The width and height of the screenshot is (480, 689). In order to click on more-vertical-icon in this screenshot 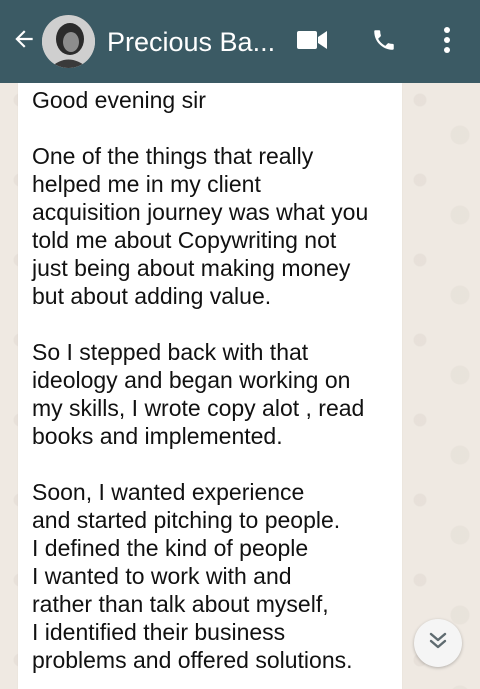, I will do `click(447, 42)`.